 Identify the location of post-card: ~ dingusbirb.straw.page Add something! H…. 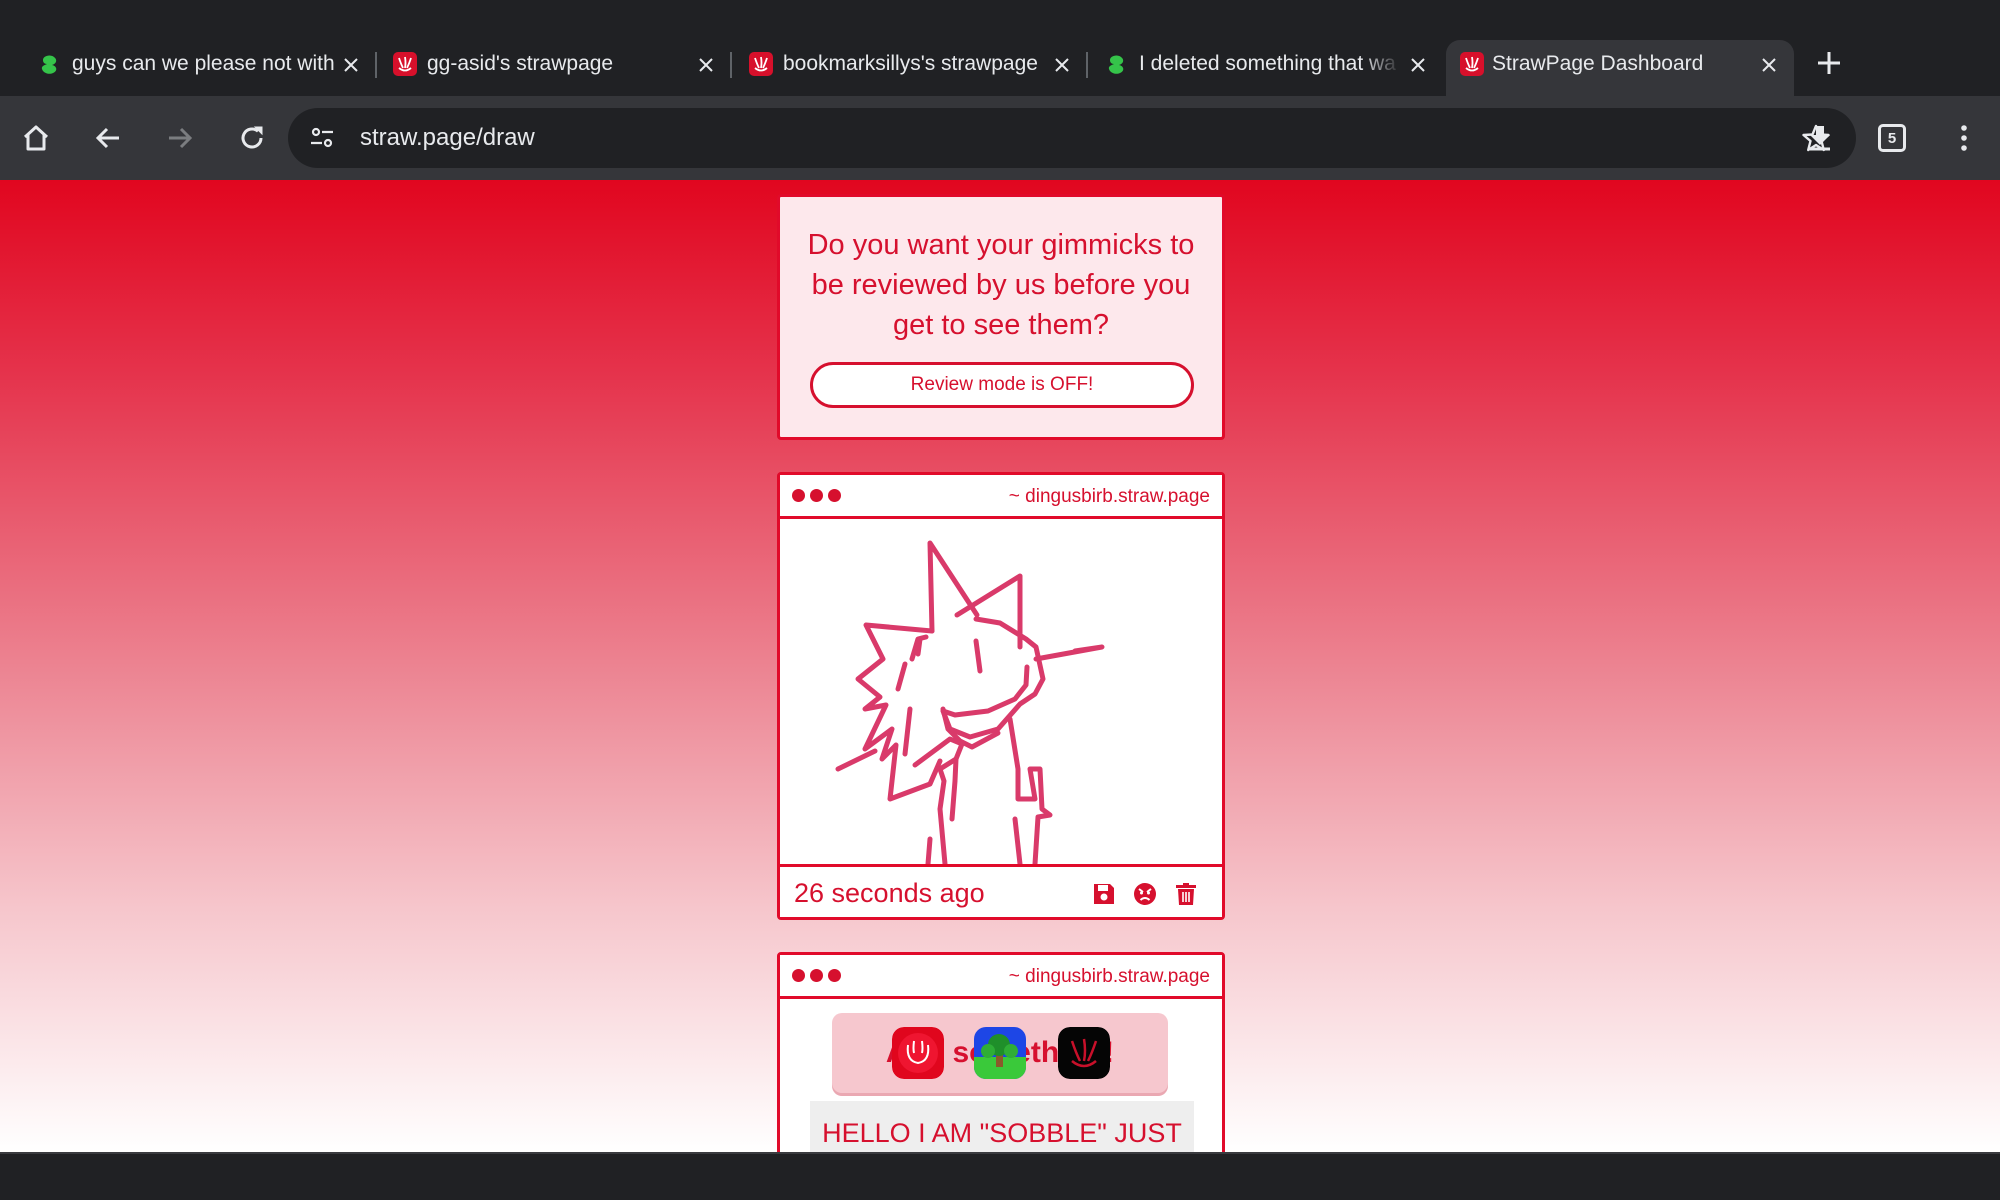
(1001, 1052).